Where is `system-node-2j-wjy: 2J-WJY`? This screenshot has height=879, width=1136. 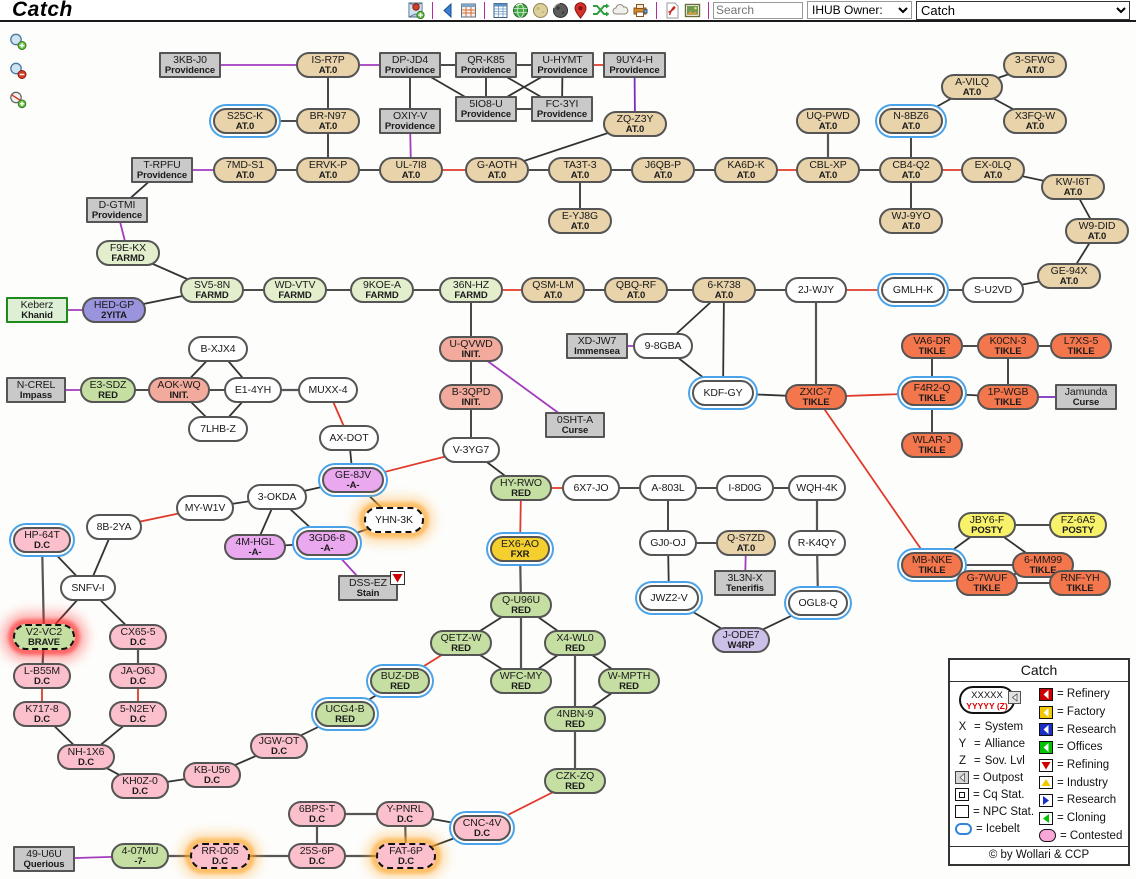 system-node-2j-wjy: 2J-WJY is located at coordinates (816, 290).